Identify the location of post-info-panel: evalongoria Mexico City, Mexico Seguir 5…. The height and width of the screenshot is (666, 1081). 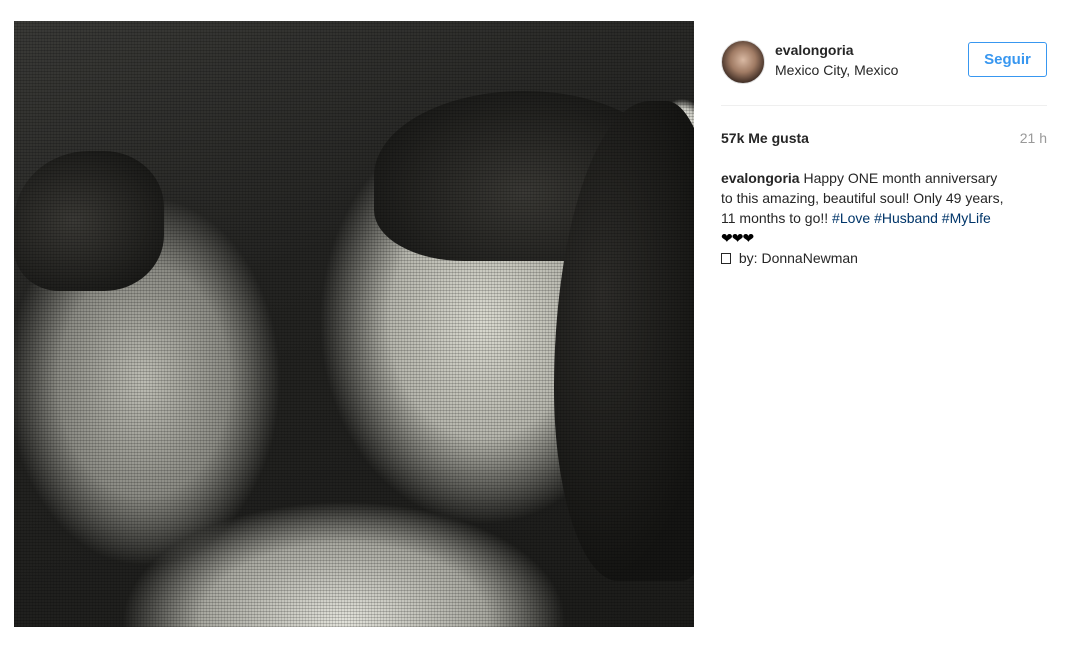
(884, 144).